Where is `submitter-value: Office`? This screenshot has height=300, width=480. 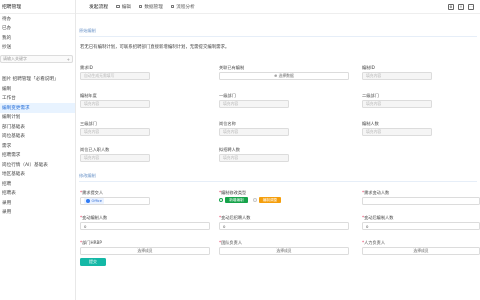
submitter-value: Office is located at coordinates (97, 201).